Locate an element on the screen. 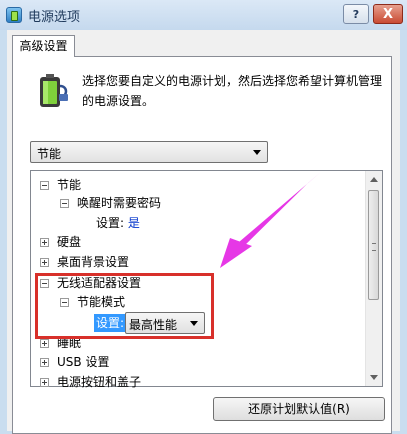 The height and width of the screenshot is (434, 407). annotation-highlight-box is located at coordinates (124, 306).